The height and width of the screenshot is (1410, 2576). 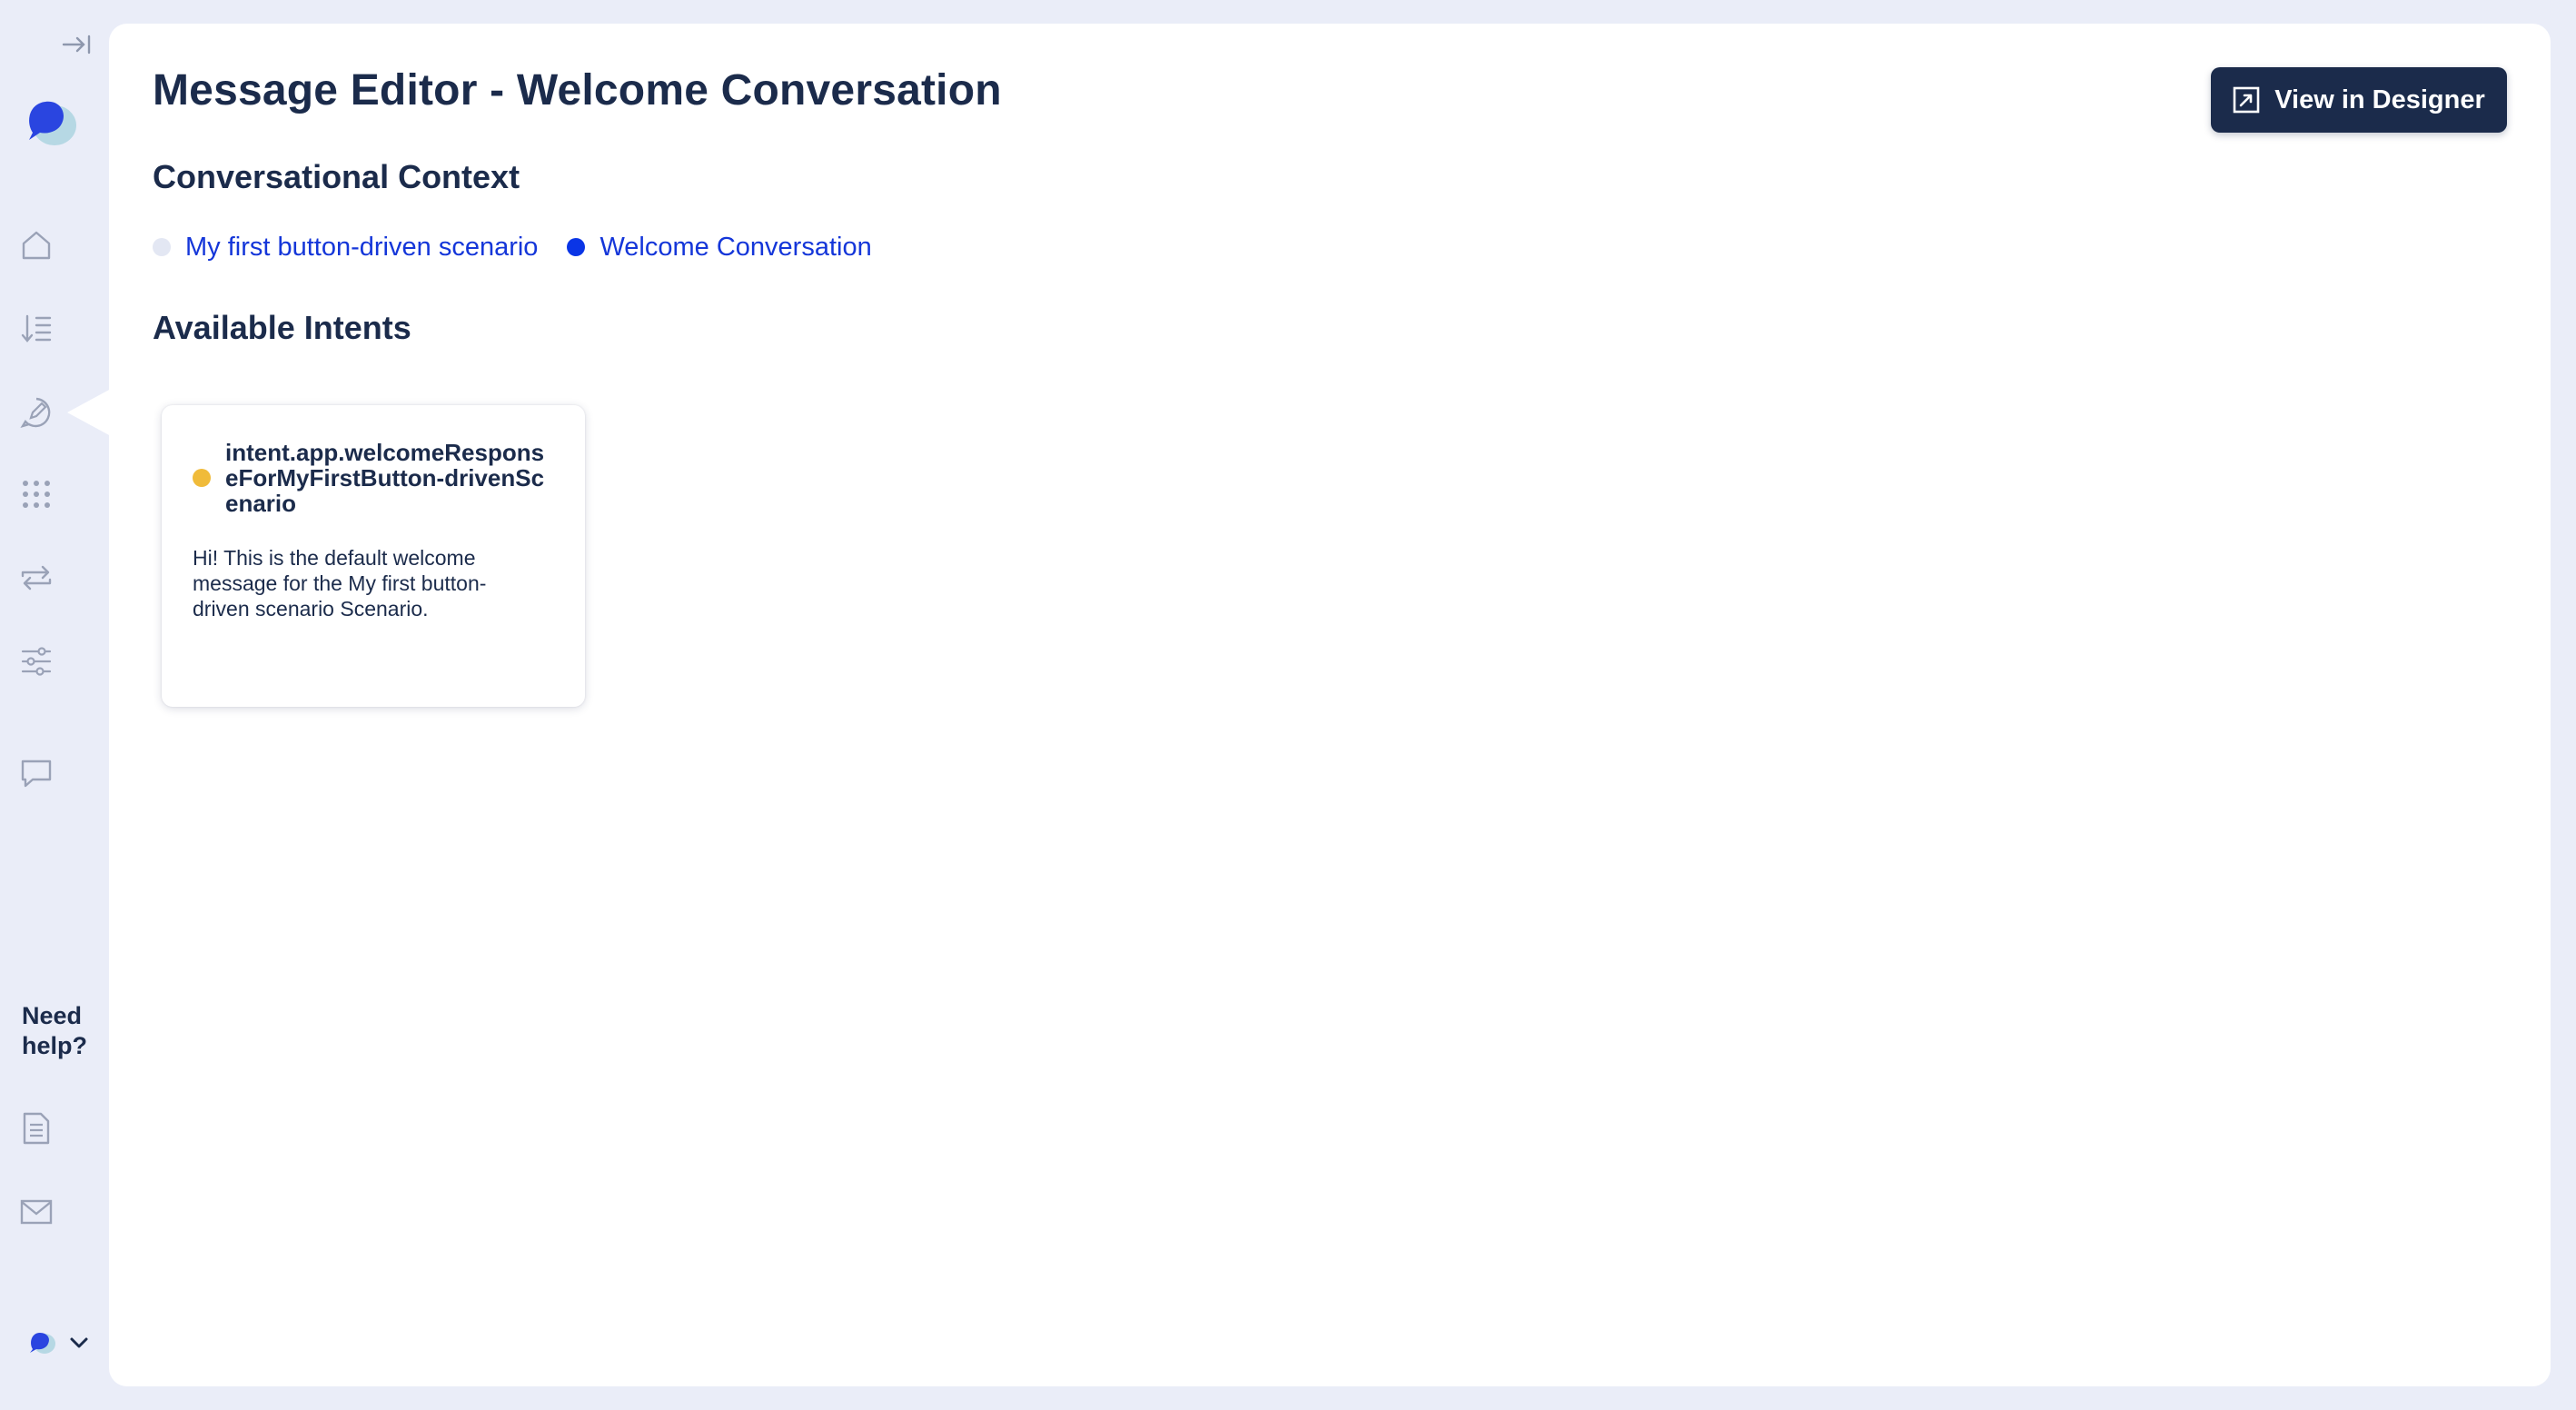 What do you see at coordinates (36, 494) in the screenshot?
I see `apps-grid-icon` at bounding box center [36, 494].